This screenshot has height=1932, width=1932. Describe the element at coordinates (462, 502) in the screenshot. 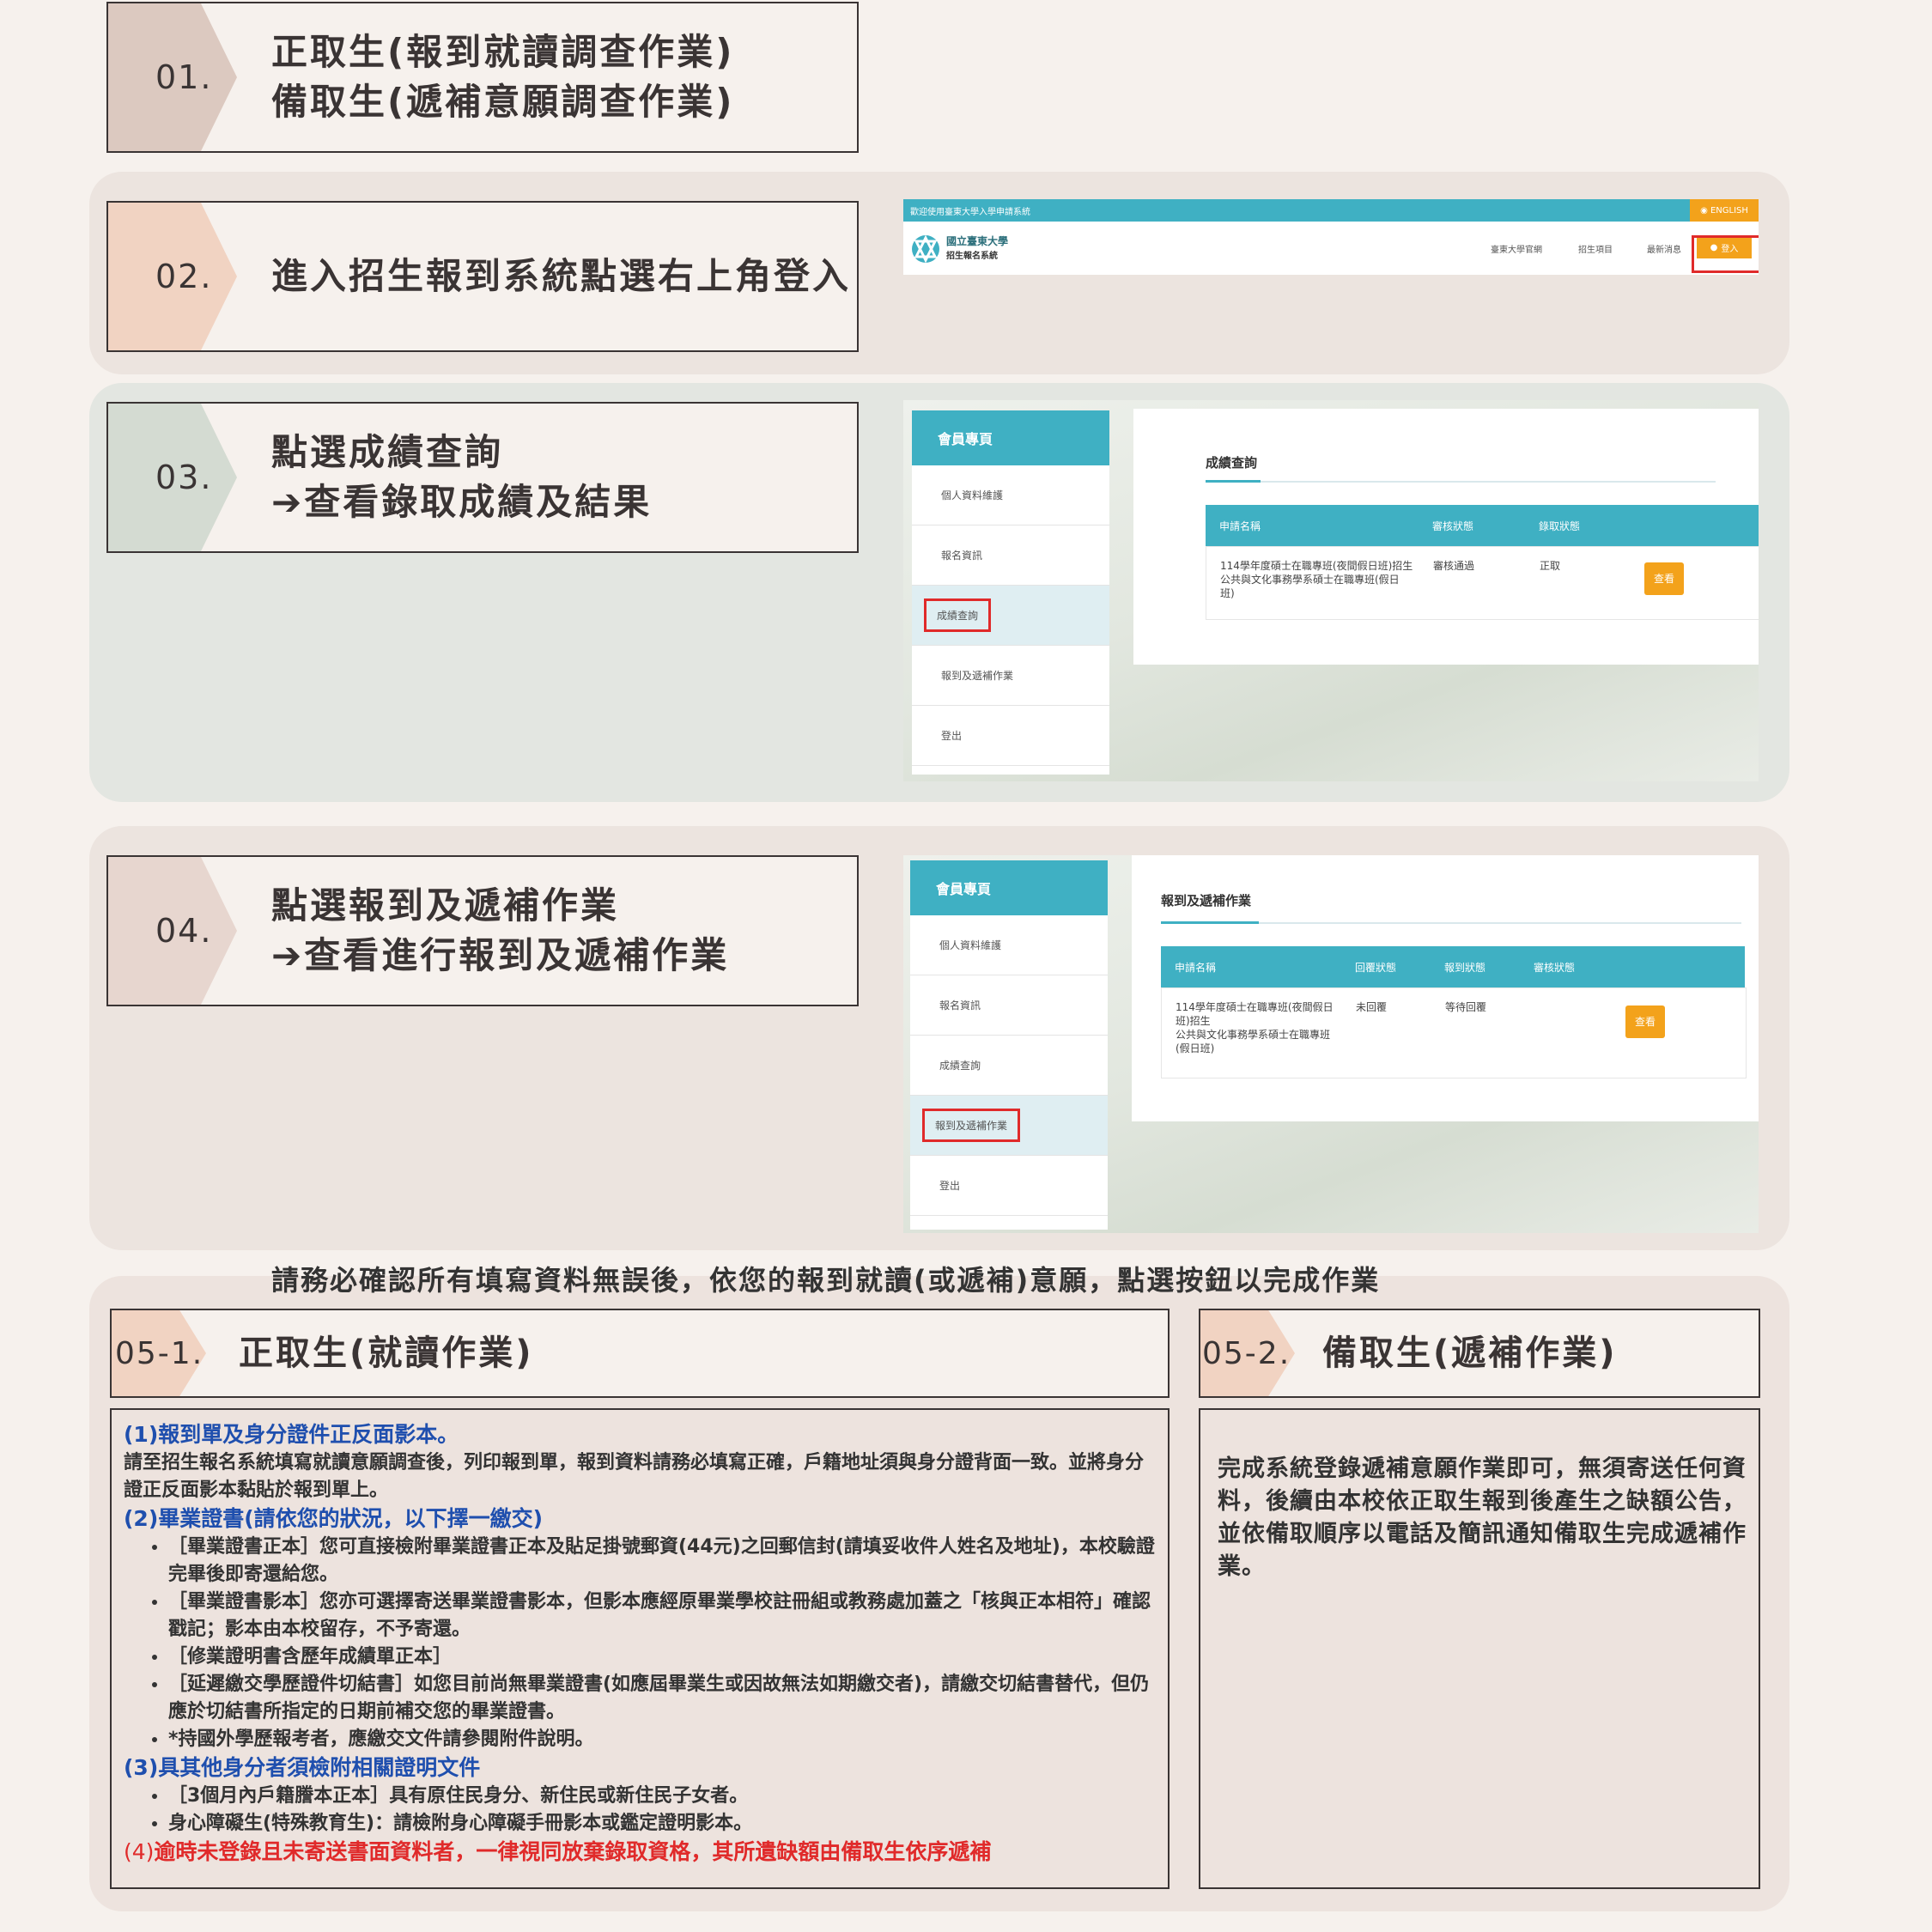

I see `step-03-line2: ➔查看錄取成績及結果` at that location.